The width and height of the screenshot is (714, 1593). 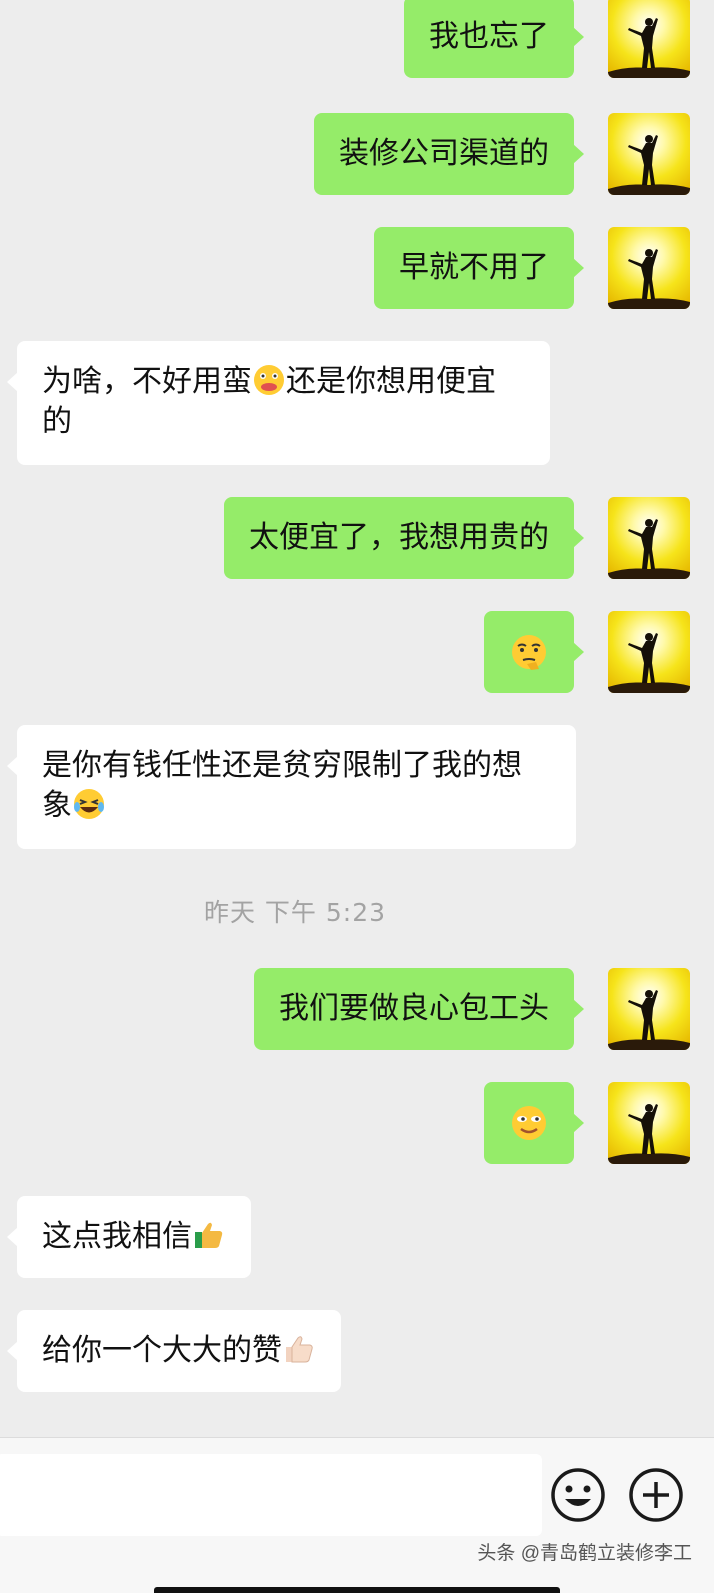 I want to click on thumbs-up-light-emoji-icon, so click(x=299, y=1349).